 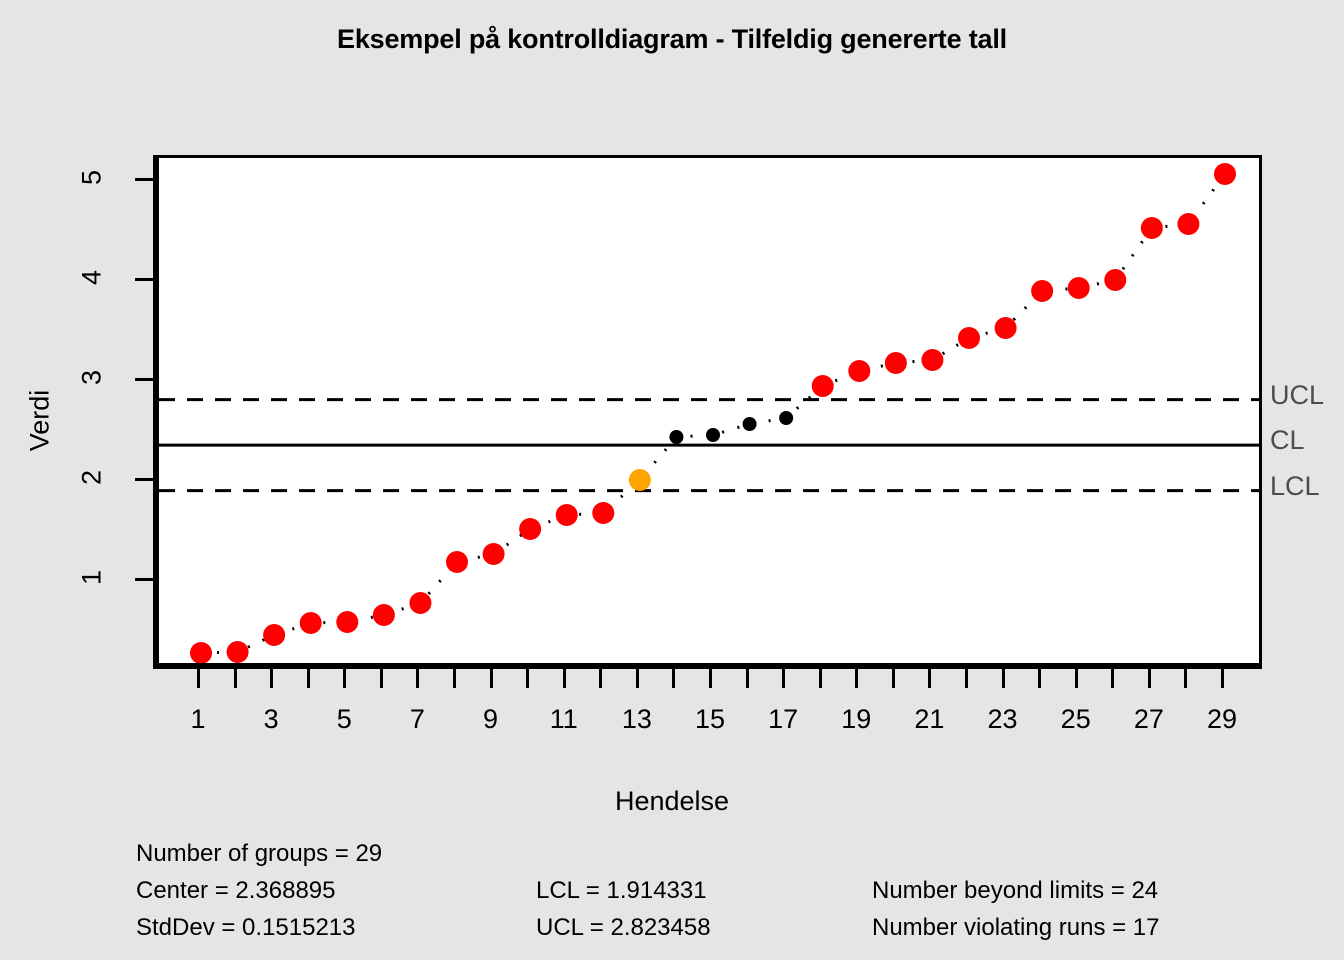 I want to click on x-tick-label: 25, so click(x=1075, y=719).